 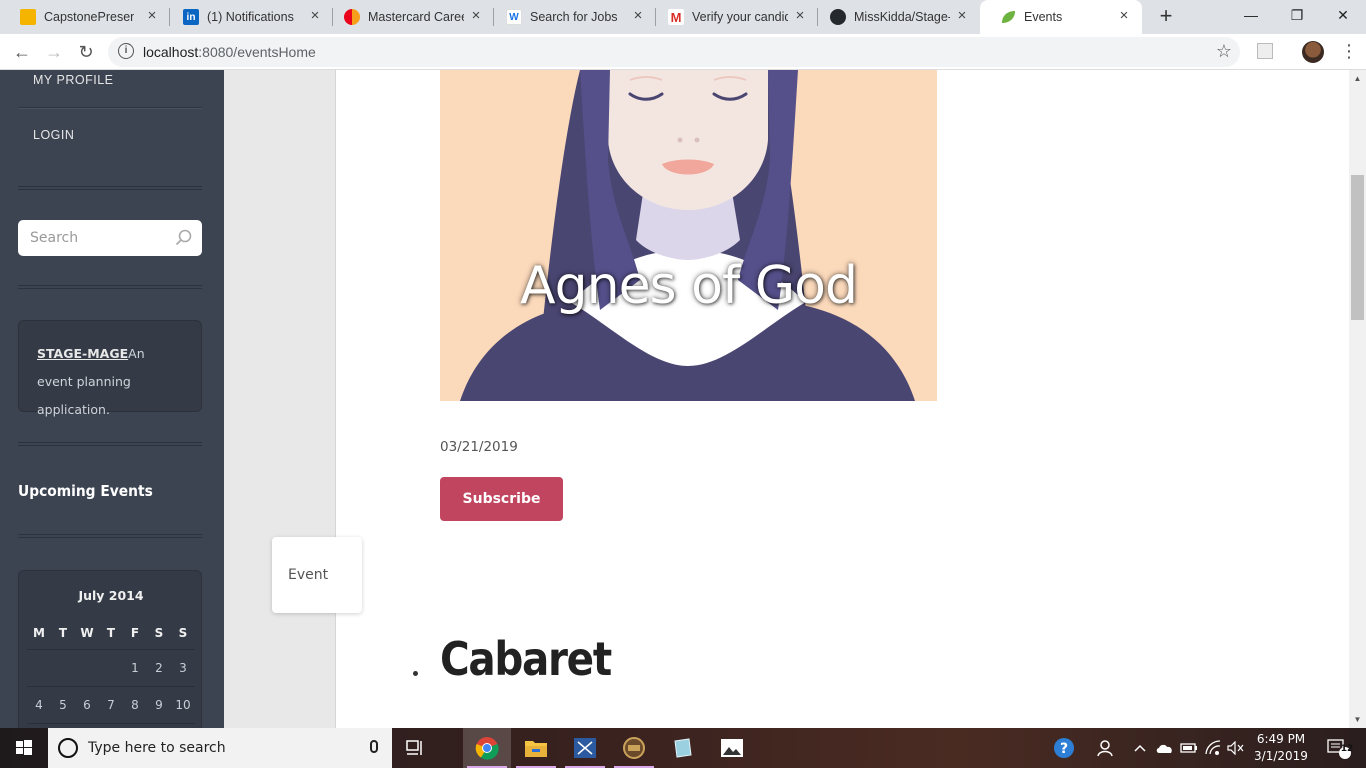 I want to click on calendar-week-row: 4 5 6 7 8 9 10, so click(x=111, y=705).